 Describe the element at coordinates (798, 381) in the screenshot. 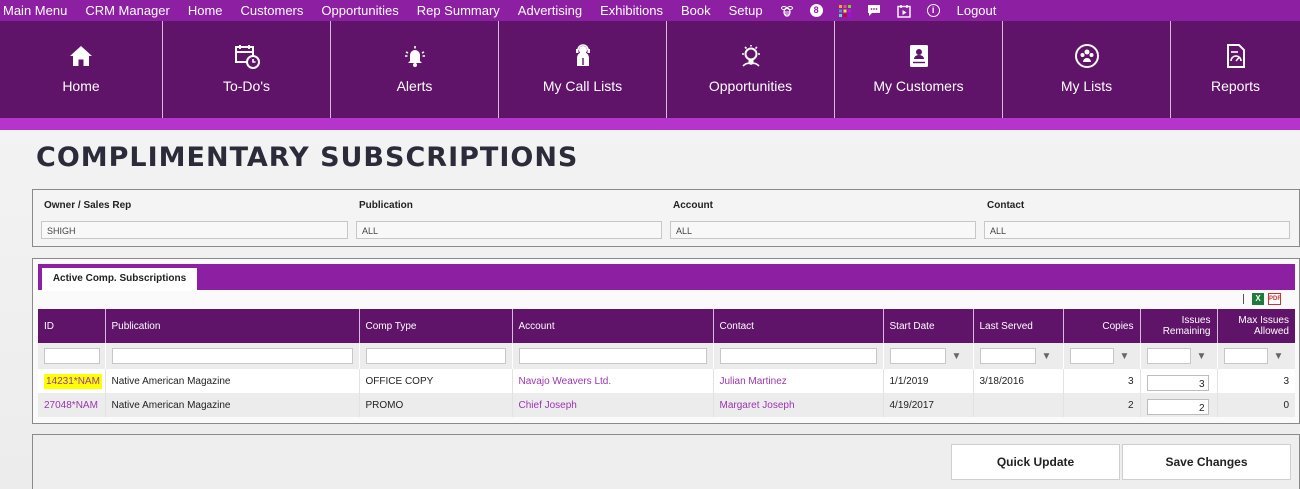

I see `cell-contact: Julian Martinez` at that location.